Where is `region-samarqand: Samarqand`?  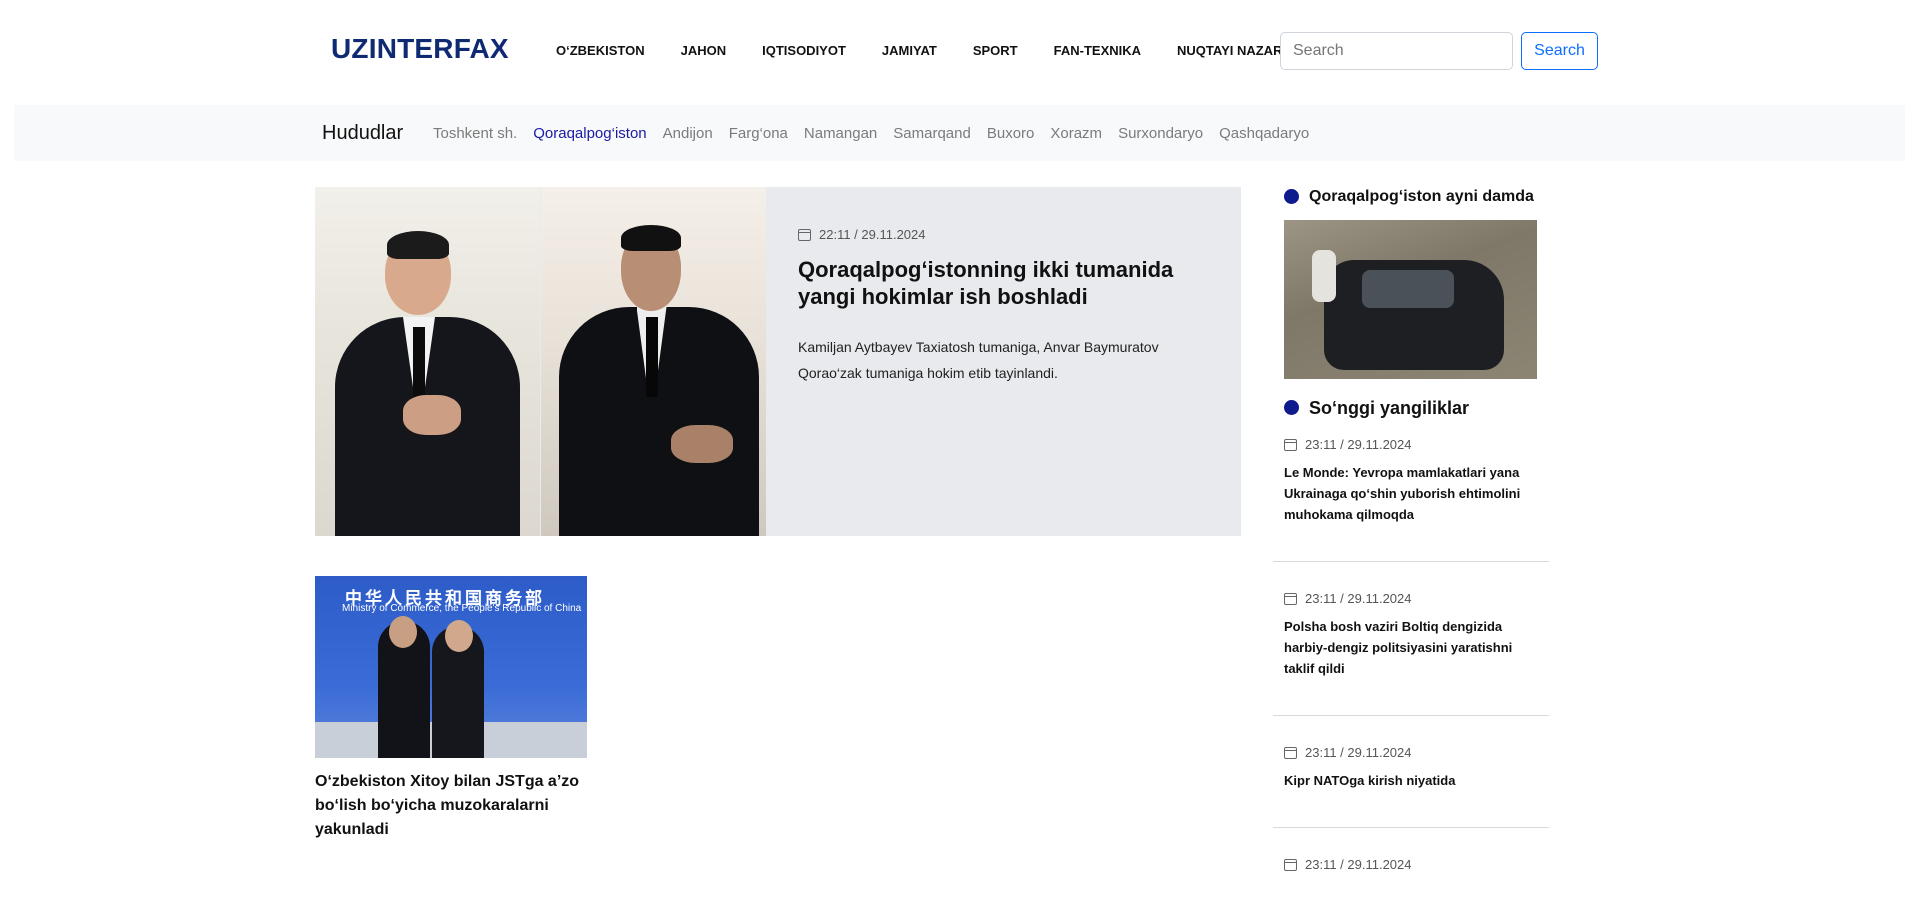
region-samarqand: Samarqand is located at coordinates (932, 133).